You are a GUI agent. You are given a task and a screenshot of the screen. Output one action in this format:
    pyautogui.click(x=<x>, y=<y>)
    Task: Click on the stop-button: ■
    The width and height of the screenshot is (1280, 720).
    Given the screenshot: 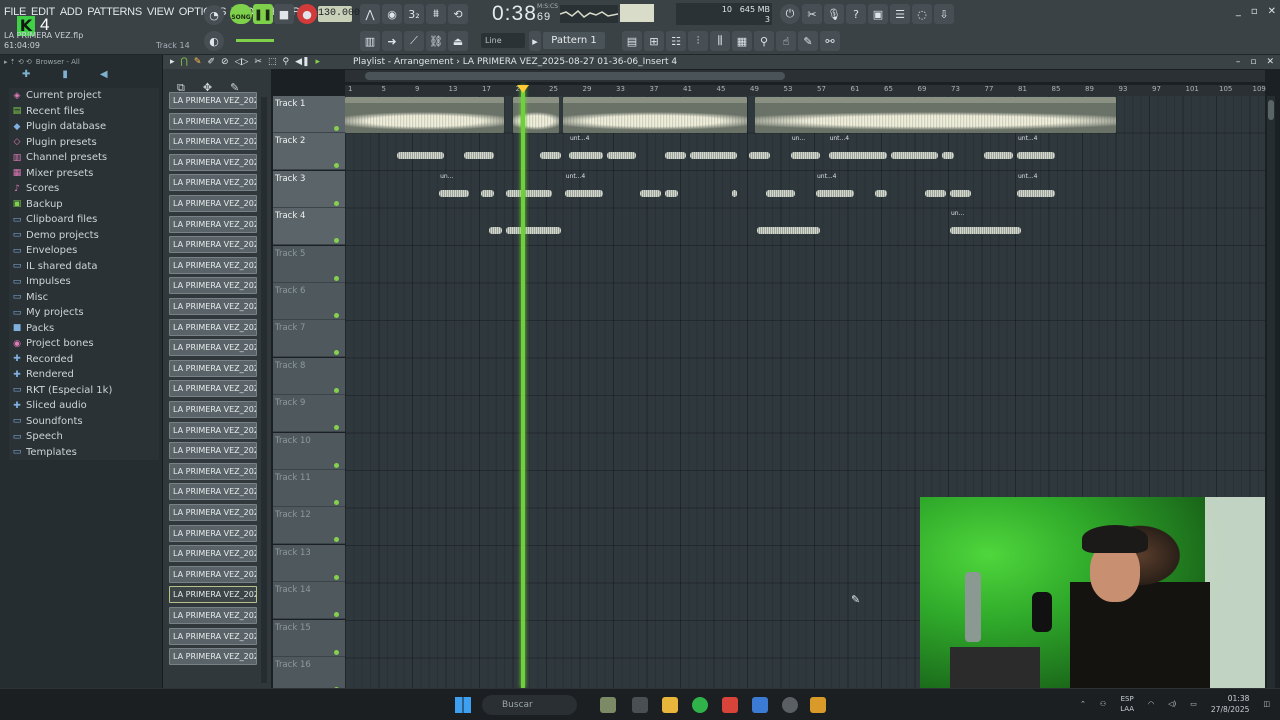 What is the action you would take?
    pyautogui.click(x=284, y=14)
    